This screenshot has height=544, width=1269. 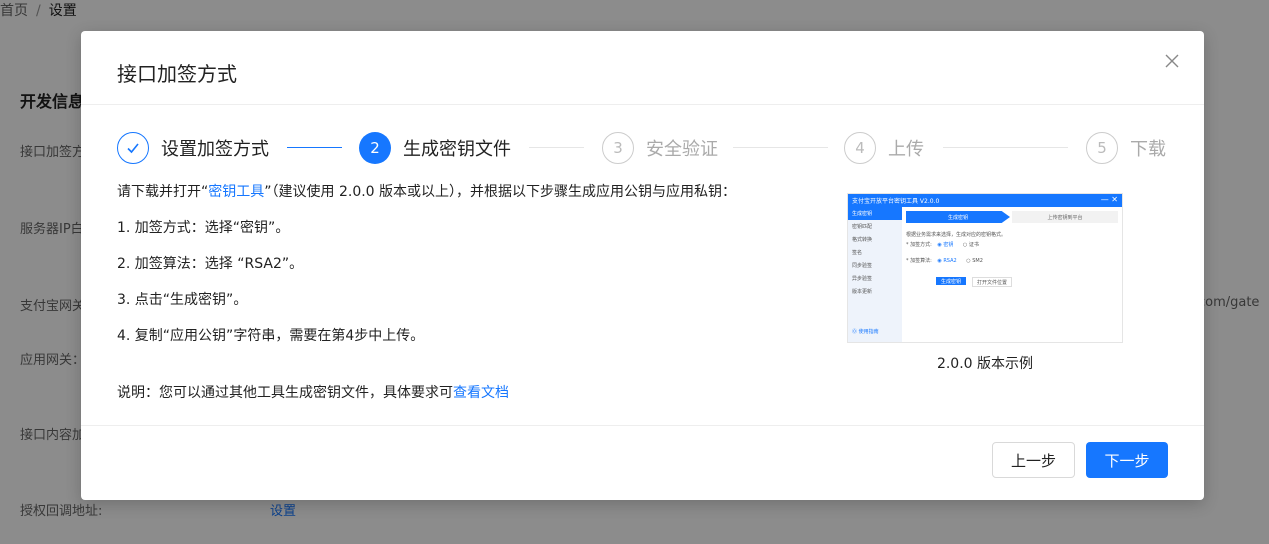 What do you see at coordinates (947, 261) in the screenshot?
I see `preview-algo-selected: ◉ RSA2` at bounding box center [947, 261].